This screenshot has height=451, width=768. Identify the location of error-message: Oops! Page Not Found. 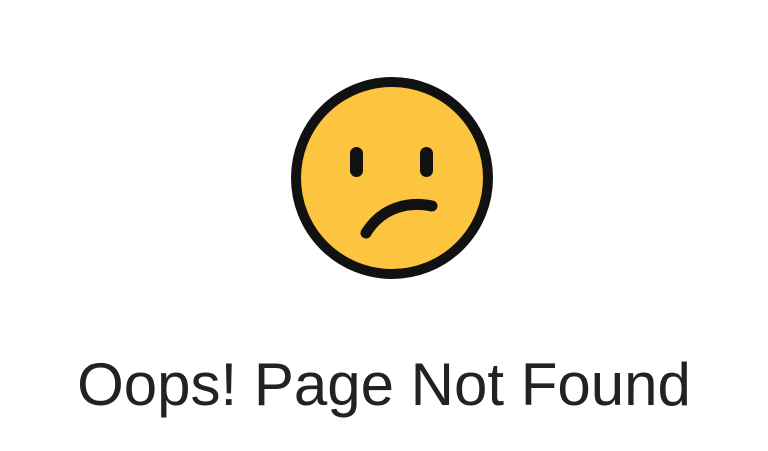
(384, 384).